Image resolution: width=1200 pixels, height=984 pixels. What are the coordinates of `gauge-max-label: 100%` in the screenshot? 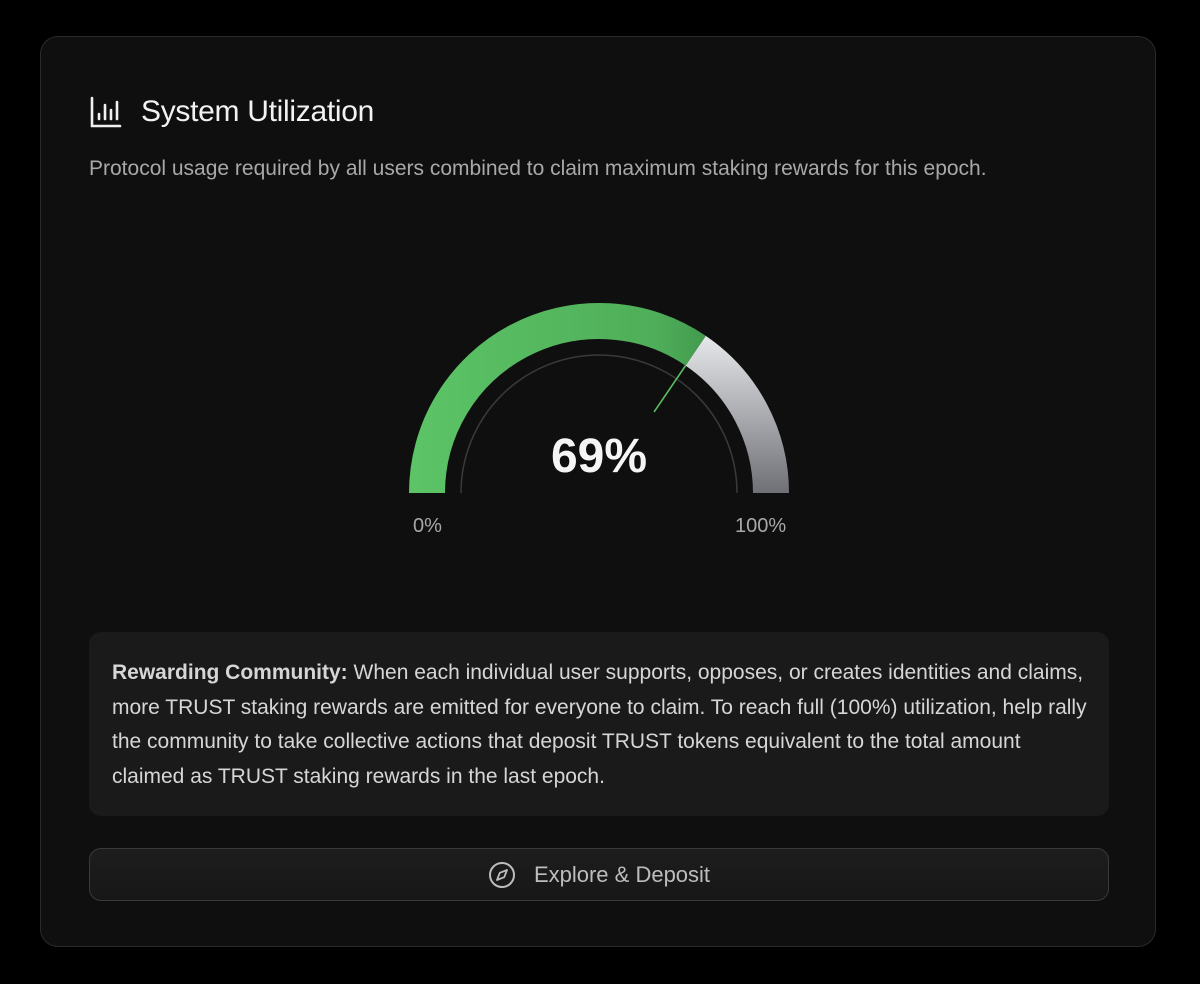 It's located at (761, 526).